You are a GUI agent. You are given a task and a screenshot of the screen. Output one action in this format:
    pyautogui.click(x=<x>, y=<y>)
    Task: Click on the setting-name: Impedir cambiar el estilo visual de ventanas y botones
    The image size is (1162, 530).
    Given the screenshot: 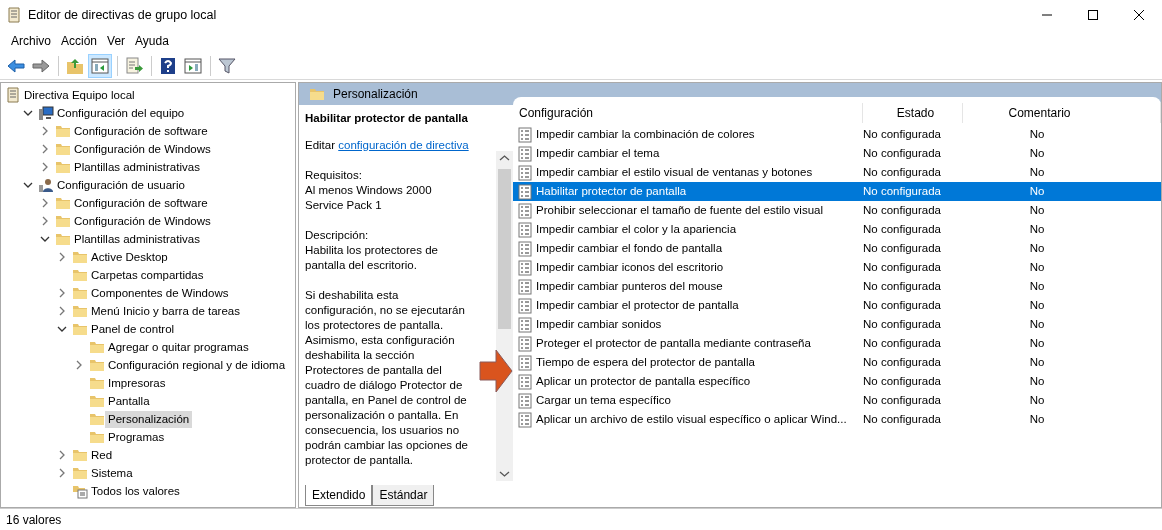 What is the action you would take?
    pyautogui.click(x=674, y=172)
    